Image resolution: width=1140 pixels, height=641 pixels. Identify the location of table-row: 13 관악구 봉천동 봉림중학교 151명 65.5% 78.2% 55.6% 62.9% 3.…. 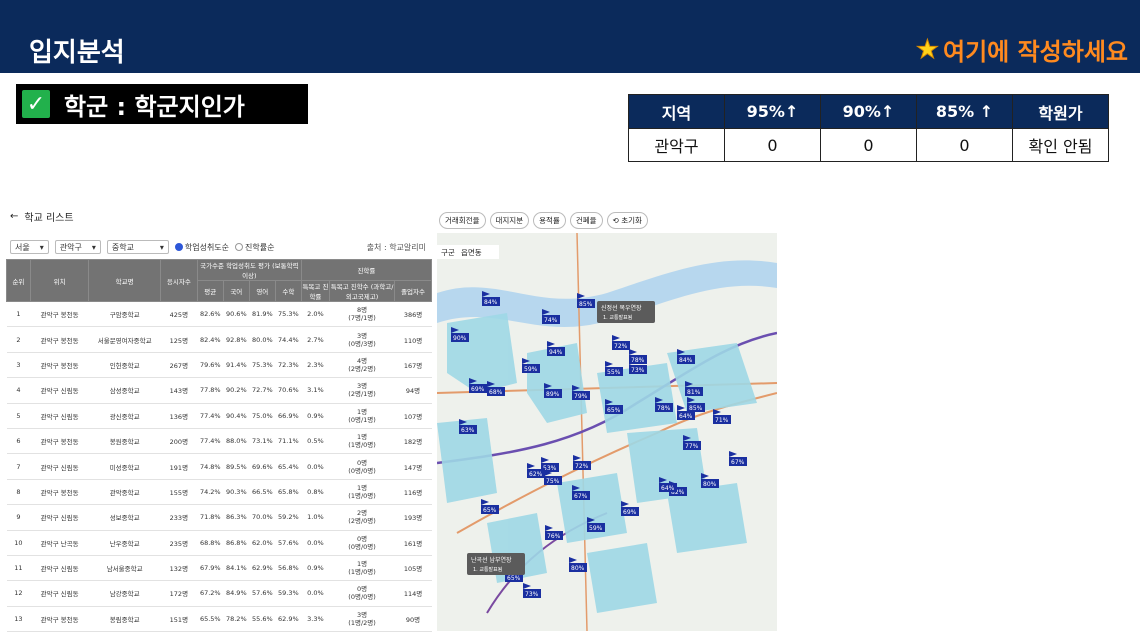
(219, 619).